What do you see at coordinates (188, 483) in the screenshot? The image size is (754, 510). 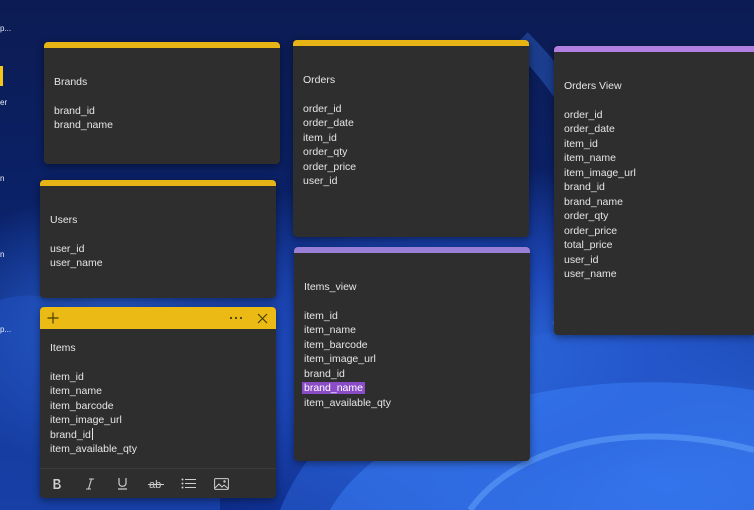 I see `bullet-list-icon` at bounding box center [188, 483].